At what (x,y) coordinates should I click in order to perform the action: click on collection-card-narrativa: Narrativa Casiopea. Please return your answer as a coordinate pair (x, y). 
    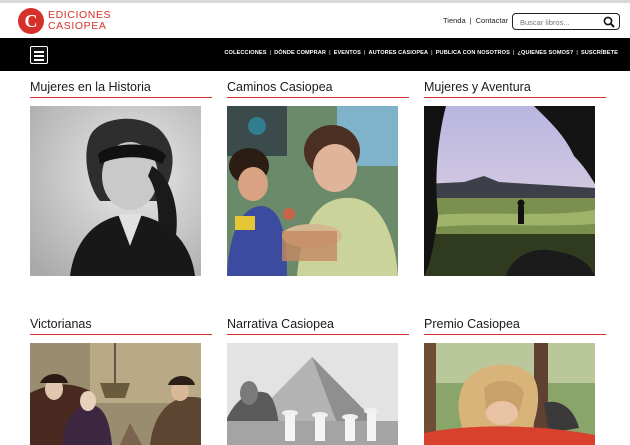
    Looking at the image, I should click on (319, 381).